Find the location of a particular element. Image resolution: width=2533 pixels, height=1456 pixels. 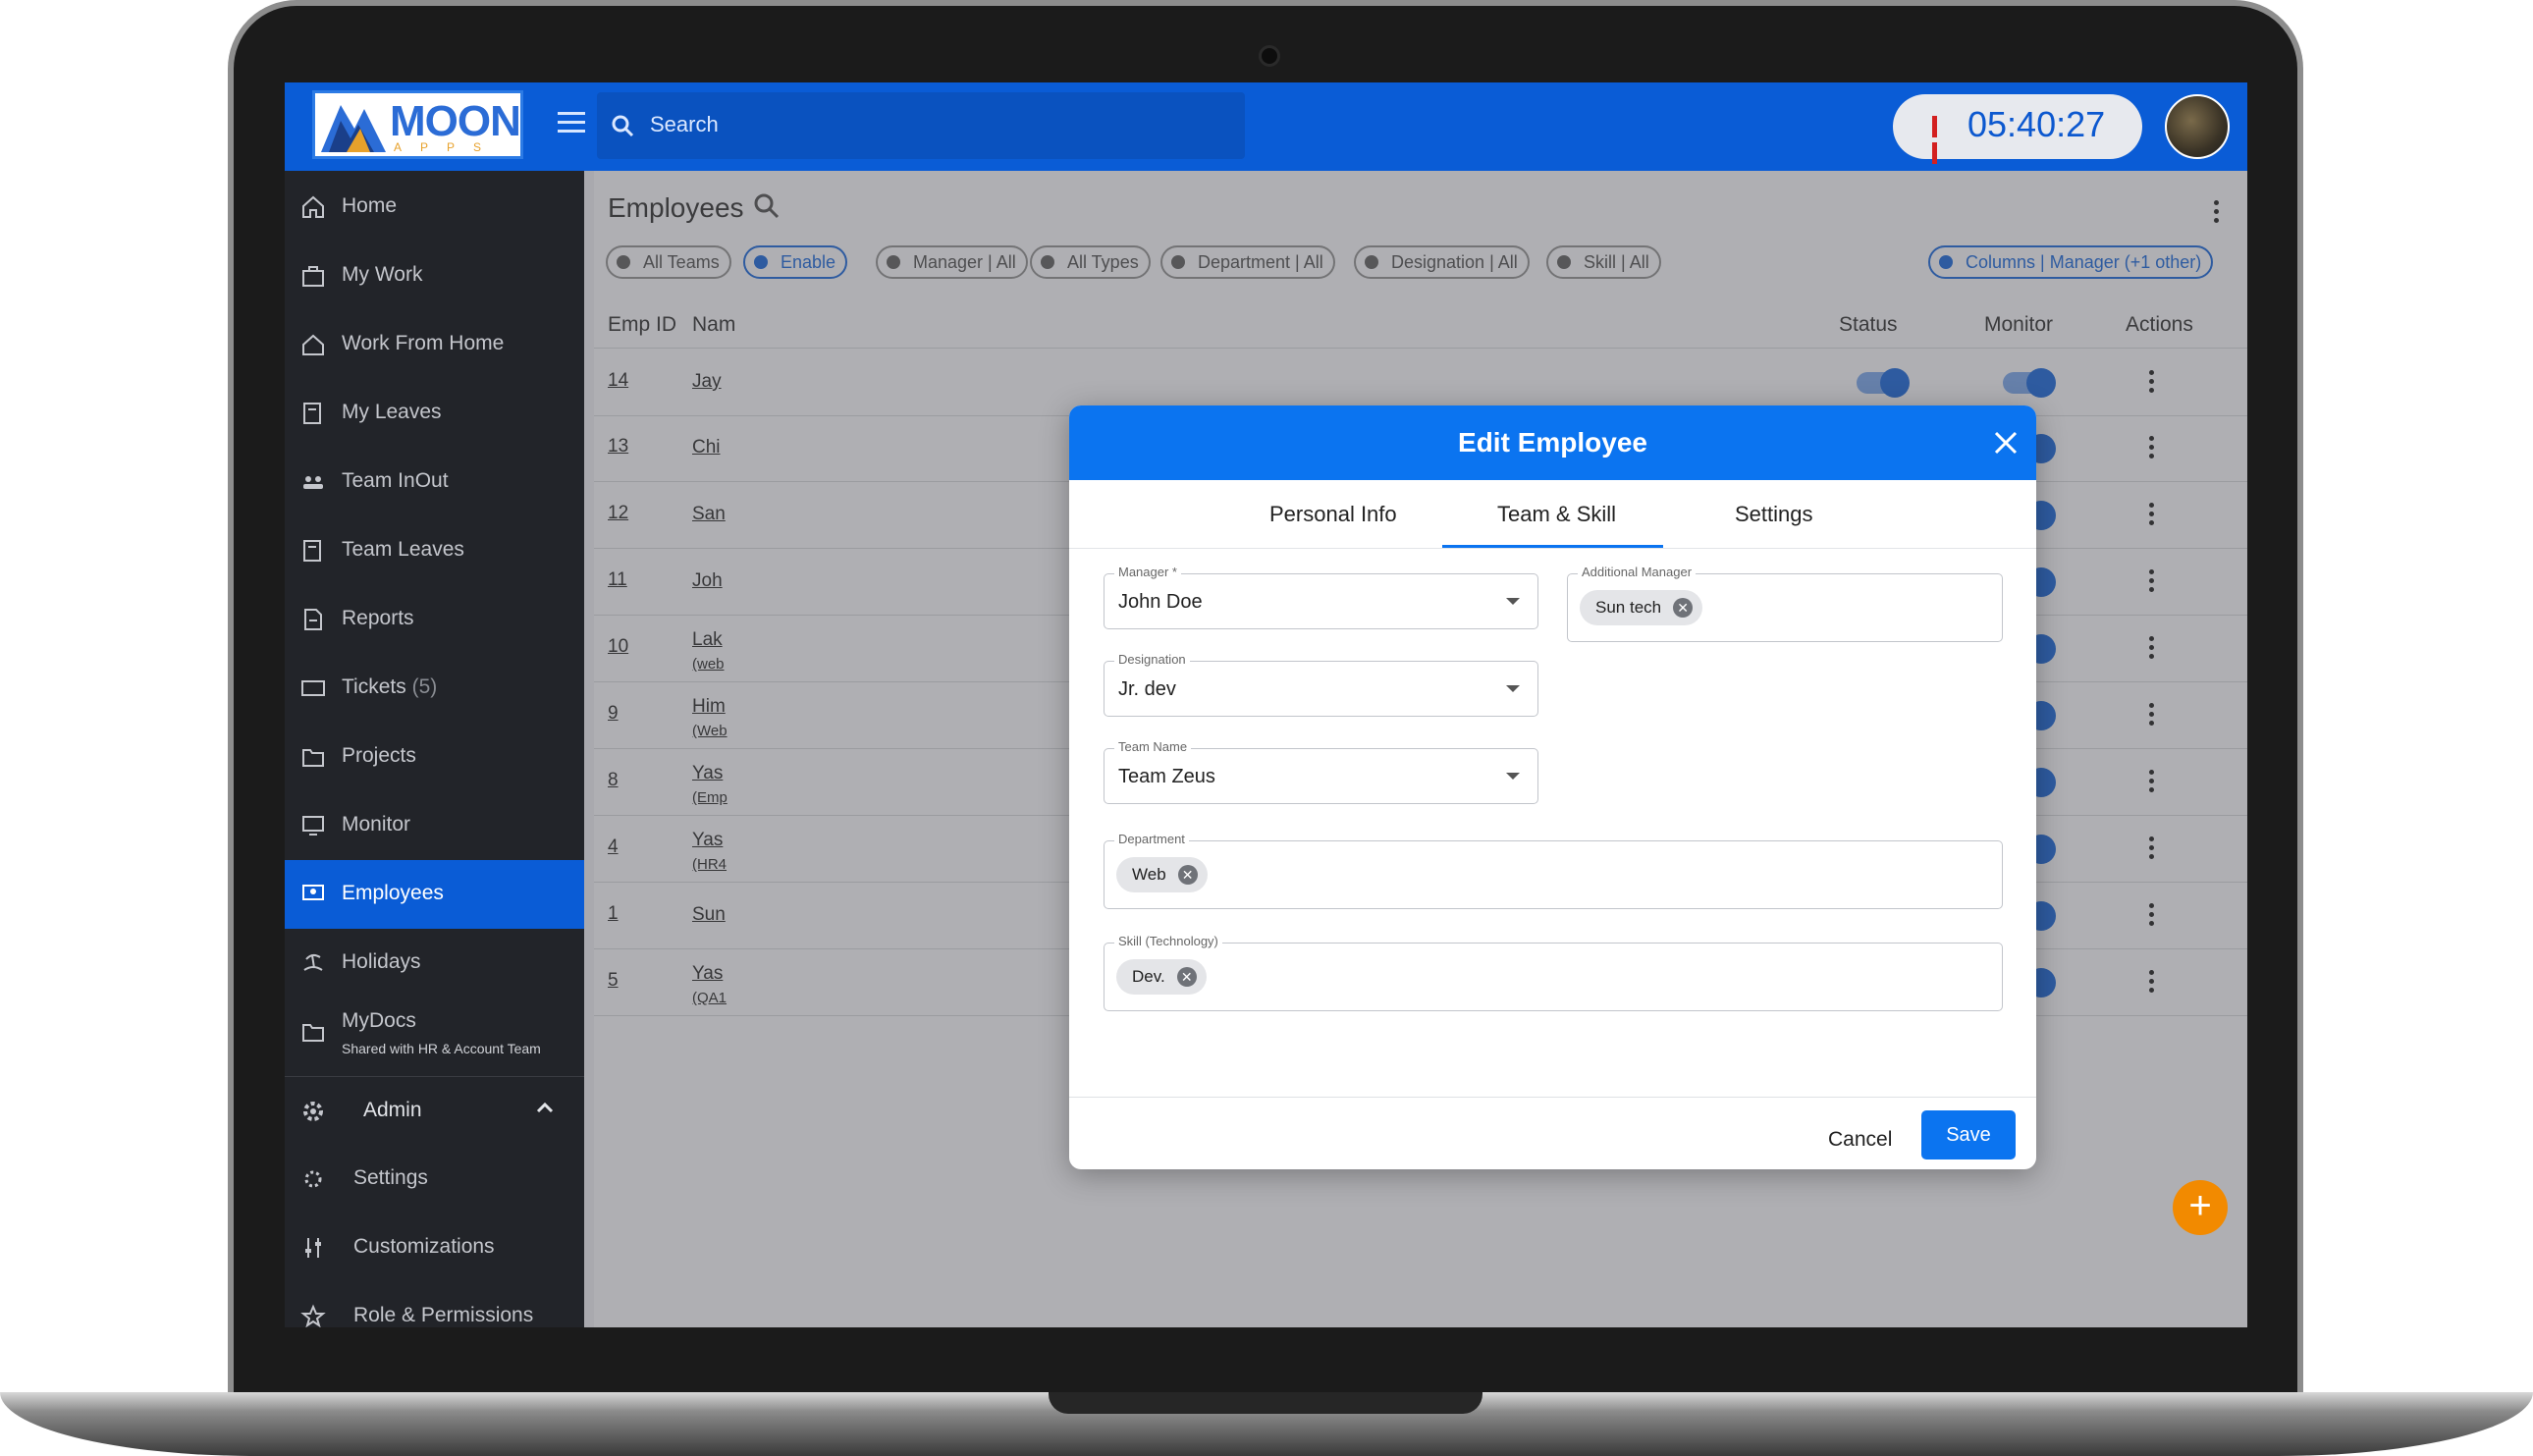

search-bar: Search is located at coordinates (921, 125).